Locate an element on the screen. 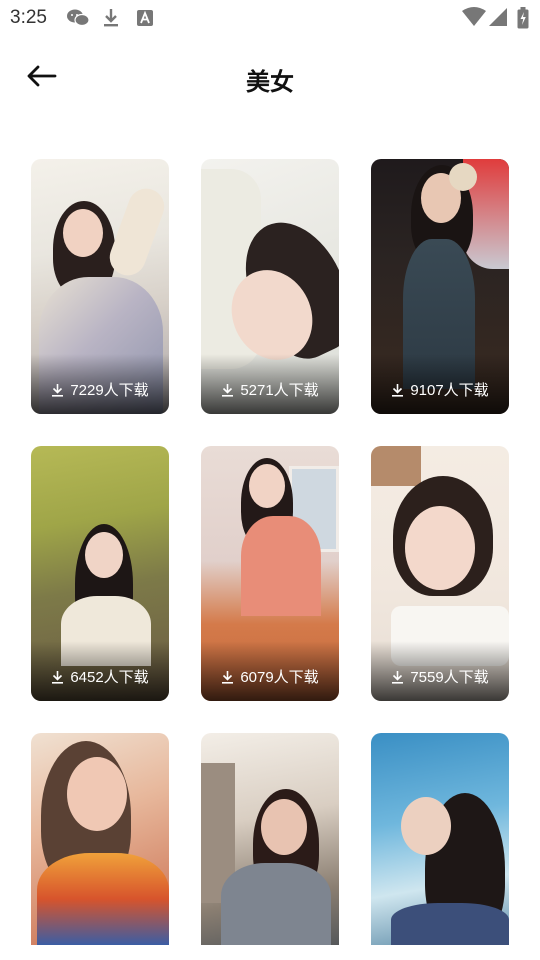 The height and width of the screenshot is (960, 540). wifi-icon is located at coordinates (474, 19).